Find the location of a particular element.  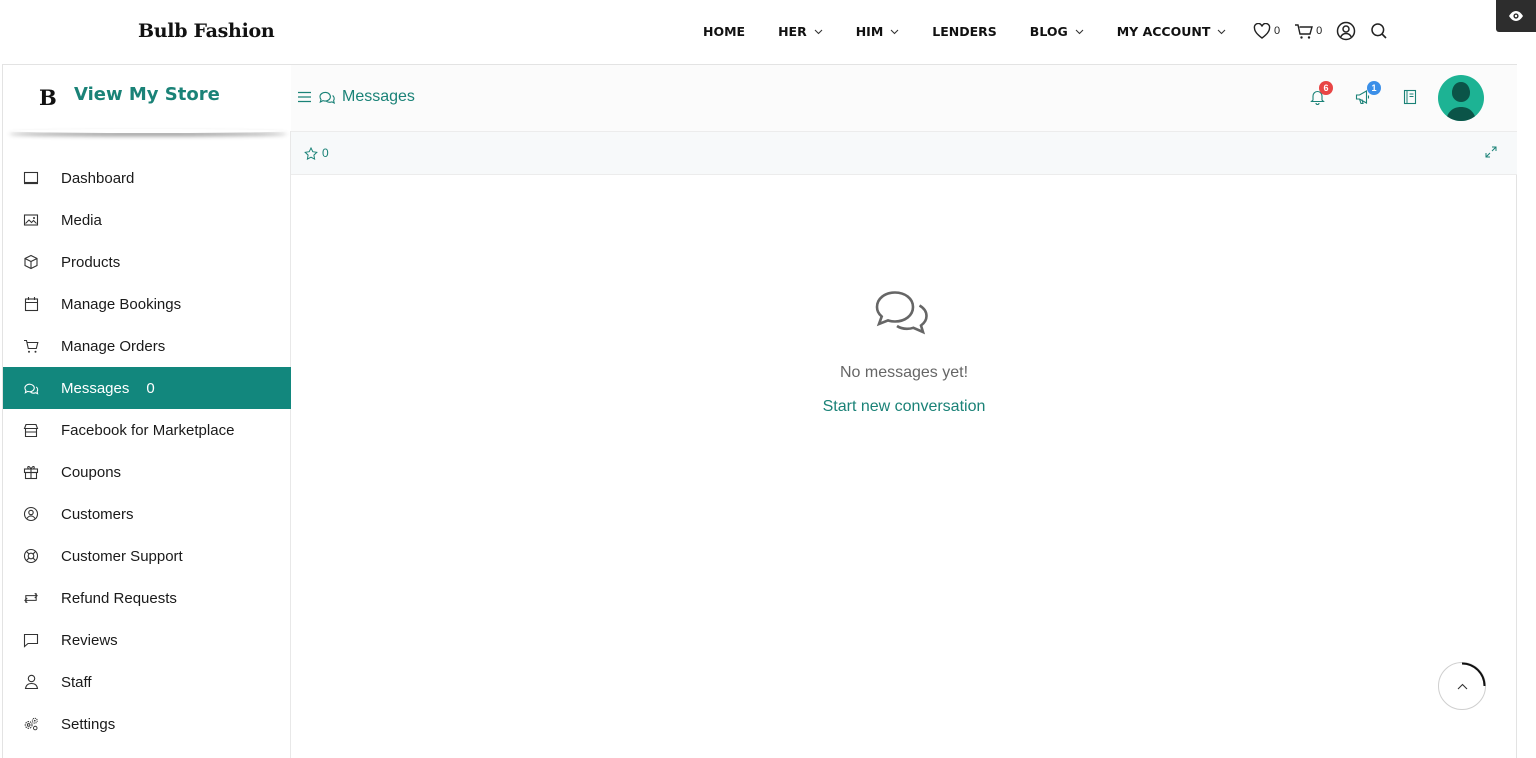

header-icons: 0 0 is located at coordinates (1327, 31).